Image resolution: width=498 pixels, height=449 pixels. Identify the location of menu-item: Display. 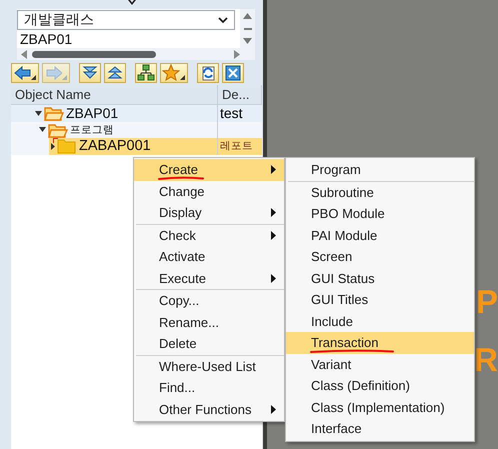
(209, 213).